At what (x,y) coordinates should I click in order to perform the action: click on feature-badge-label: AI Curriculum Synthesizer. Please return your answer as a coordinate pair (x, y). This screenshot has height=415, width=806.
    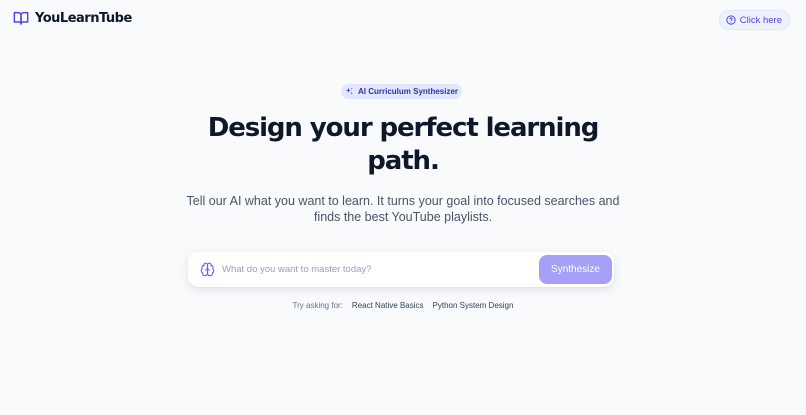
    Looking at the image, I should click on (408, 91).